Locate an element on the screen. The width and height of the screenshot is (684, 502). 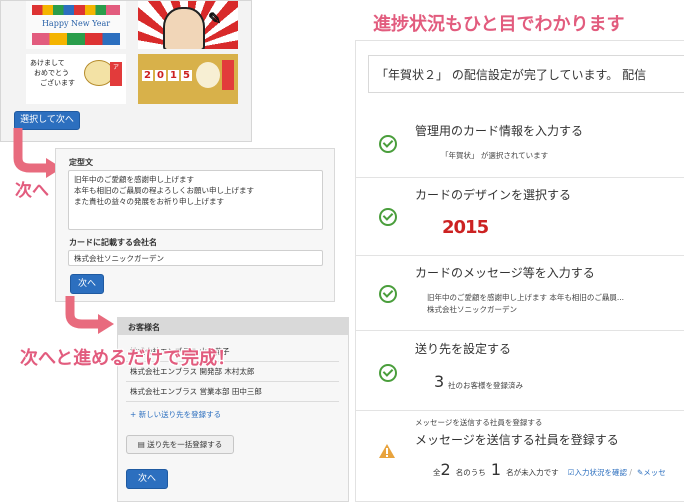
check-status-link: ☑入力状況を確認 is located at coordinates (599, 472).